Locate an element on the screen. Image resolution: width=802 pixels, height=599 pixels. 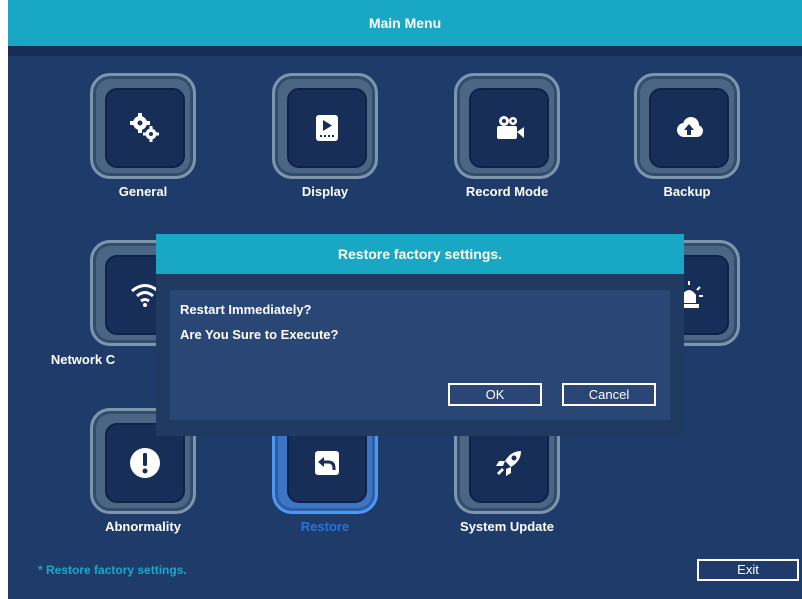
display-icon is located at coordinates (327, 128).